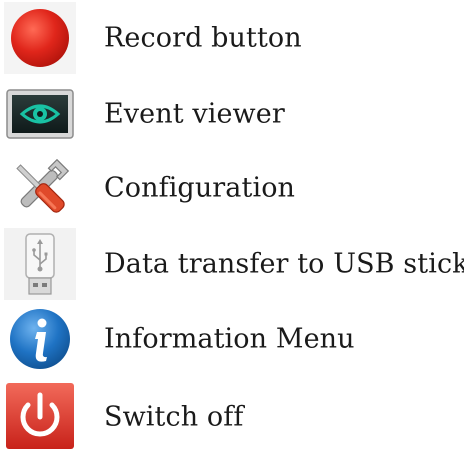  I want to click on legend-label-information: Information Menu, so click(229, 339).